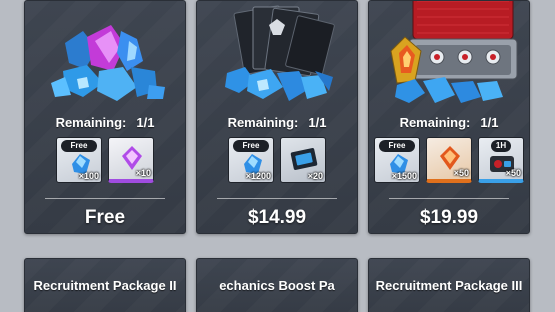  I want to click on item-list: Free ×1500 ×50 1H ×50, so click(449, 160).